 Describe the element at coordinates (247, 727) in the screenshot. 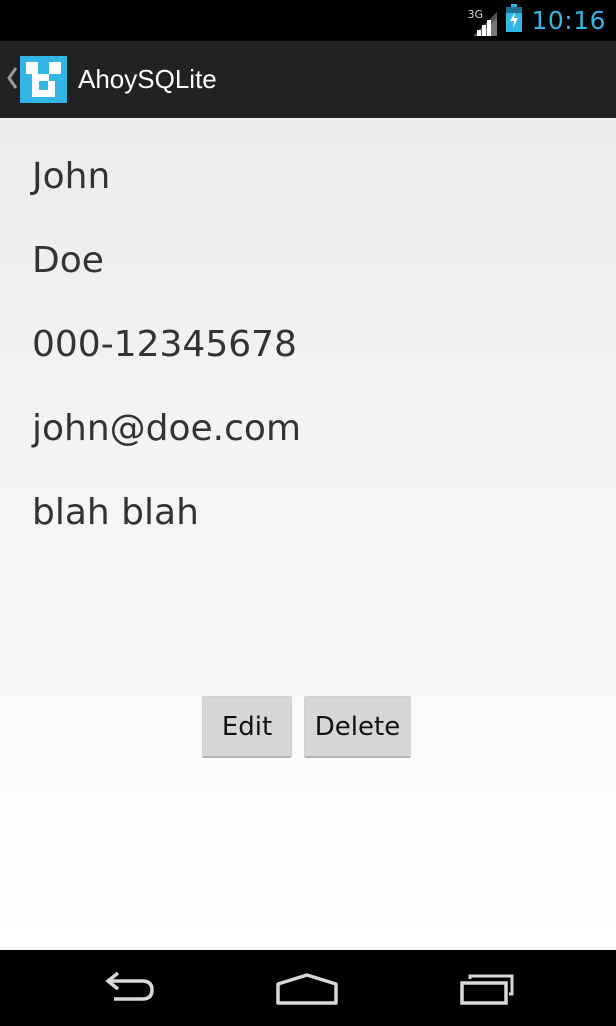

I see `edit-button: Edit` at that location.